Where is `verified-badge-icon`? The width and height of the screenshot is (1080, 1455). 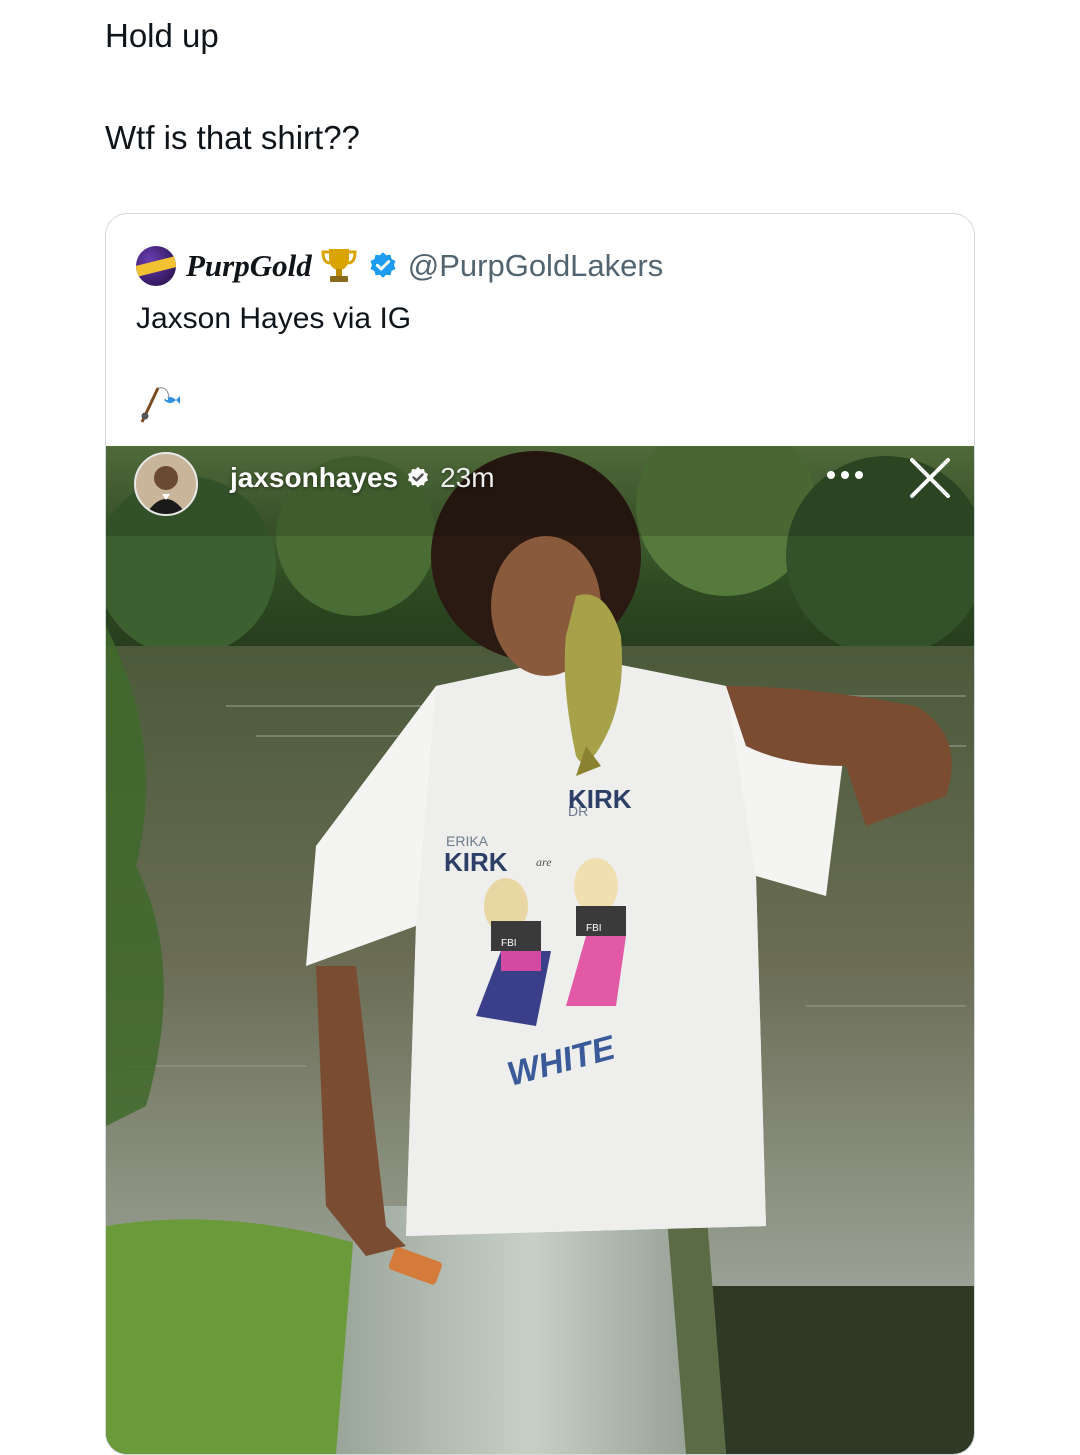
verified-badge-icon is located at coordinates (383, 265).